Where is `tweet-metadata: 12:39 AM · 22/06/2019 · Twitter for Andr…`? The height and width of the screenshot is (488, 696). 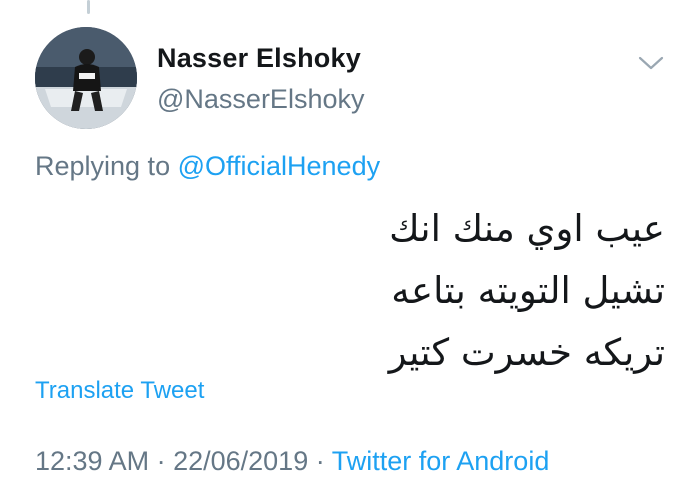 tweet-metadata: 12:39 AM · 22/06/2019 · Twitter for Andr… is located at coordinates (292, 461).